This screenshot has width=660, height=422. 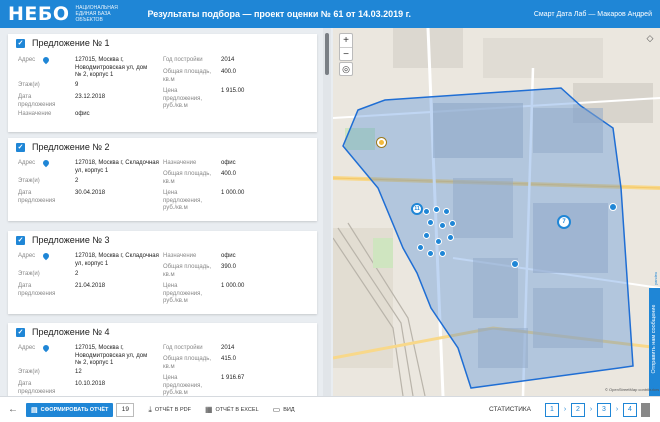 I want to click on zoom-out-button: −, so click(x=346, y=53).